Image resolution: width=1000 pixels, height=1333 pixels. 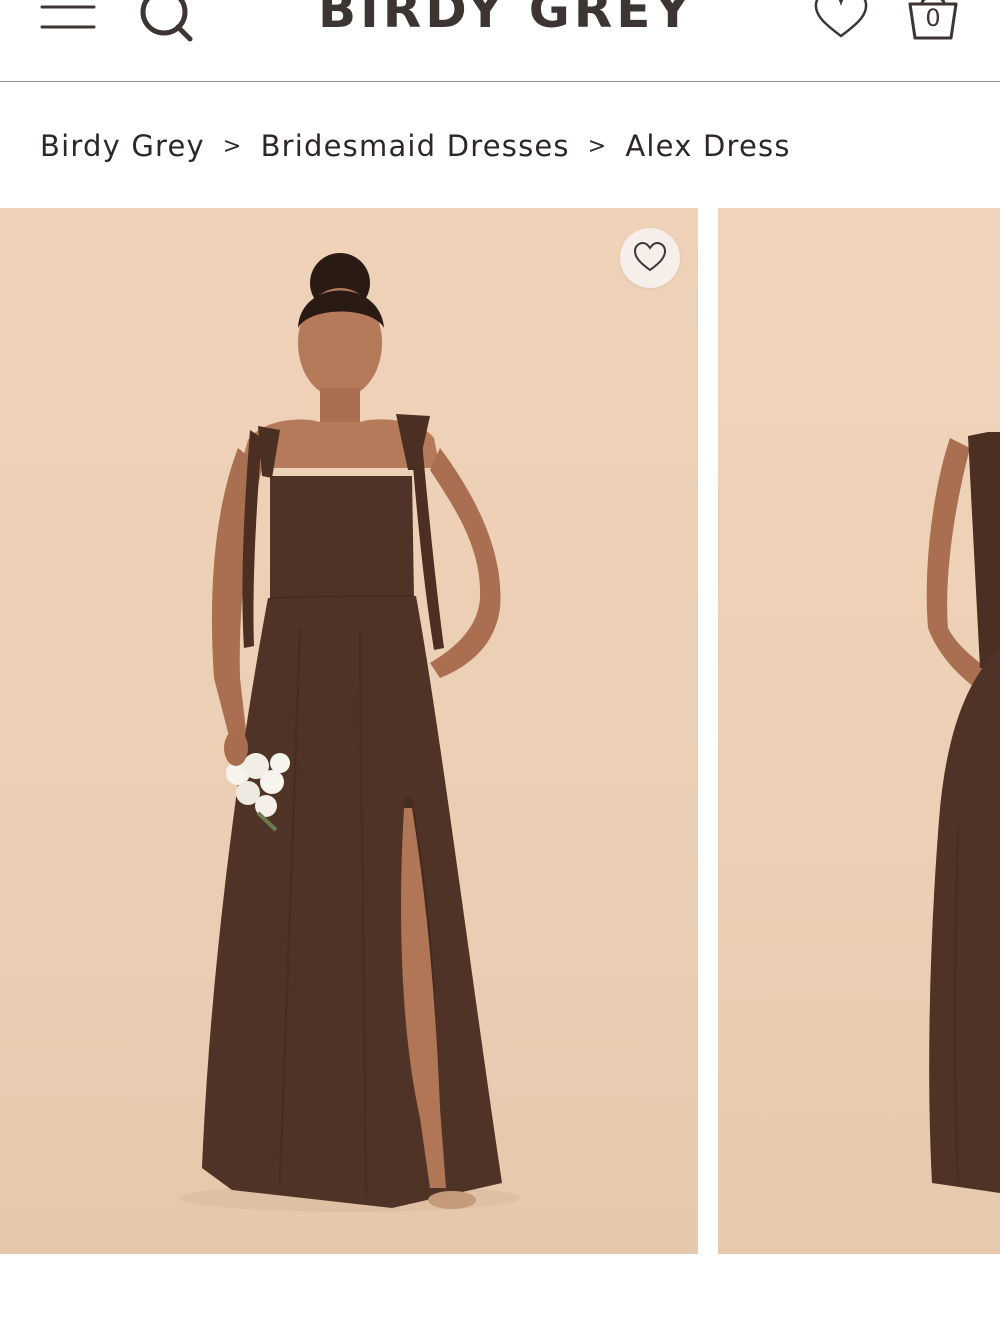 What do you see at coordinates (708, 146) in the screenshot?
I see `breadcrumb-current-page: Alex Dress` at bounding box center [708, 146].